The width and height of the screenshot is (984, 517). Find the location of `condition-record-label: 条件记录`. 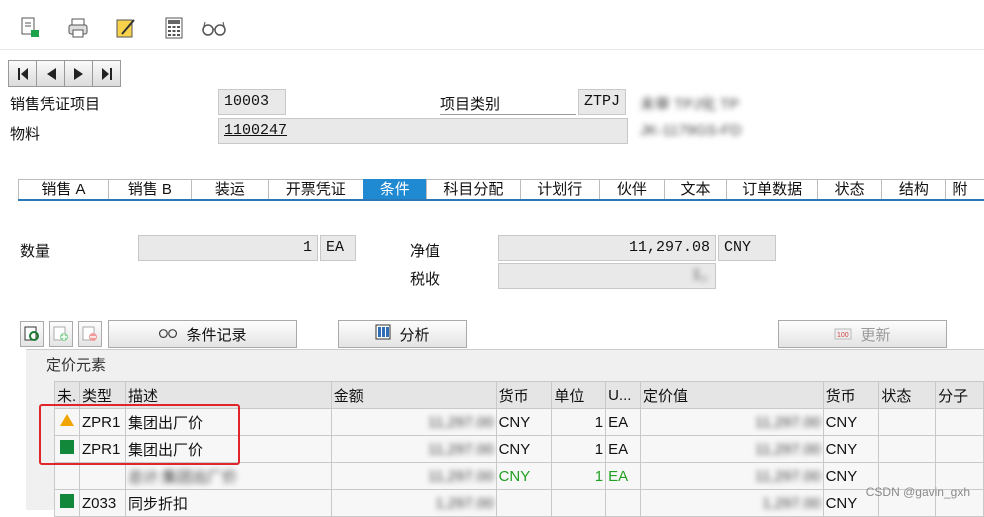

condition-record-label: 条件记录 is located at coordinates (216, 335).